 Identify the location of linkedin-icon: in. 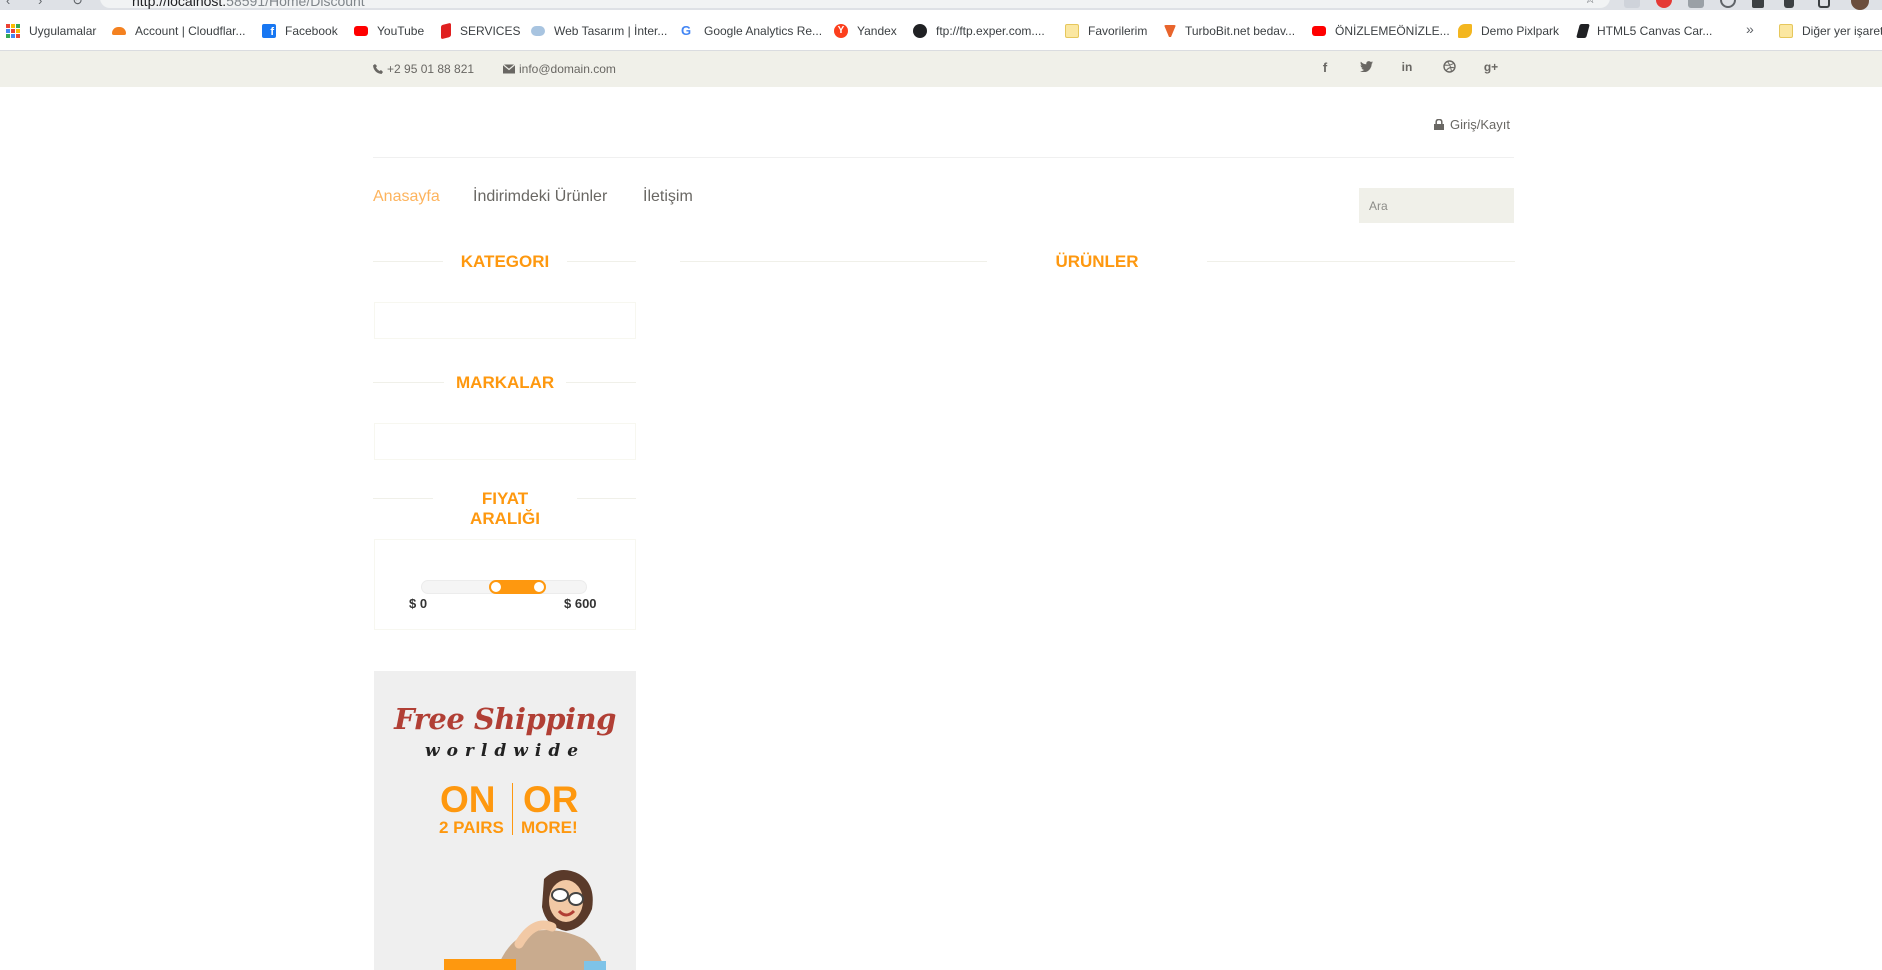
(1407, 69).